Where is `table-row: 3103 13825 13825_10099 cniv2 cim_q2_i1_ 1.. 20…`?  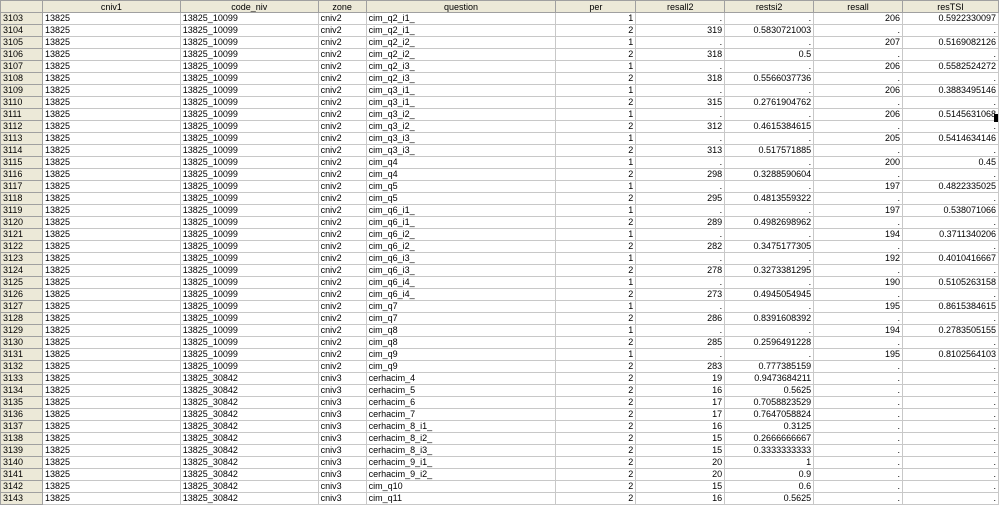
table-row: 3103 13825 13825_10099 cniv2 cim_q2_i1_ 1.. 20… is located at coordinates (499, 18).